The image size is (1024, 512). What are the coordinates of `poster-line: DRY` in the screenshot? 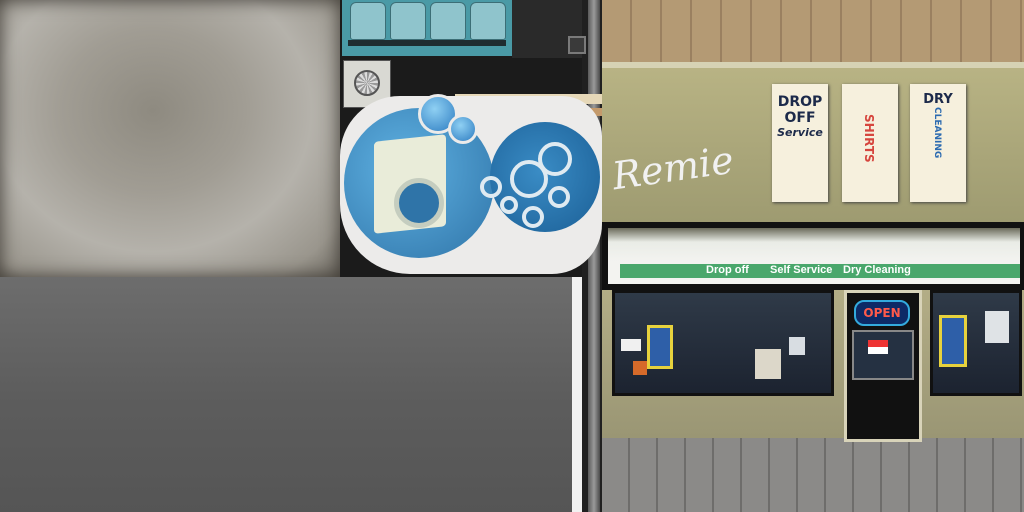 It's located at (938, 99).